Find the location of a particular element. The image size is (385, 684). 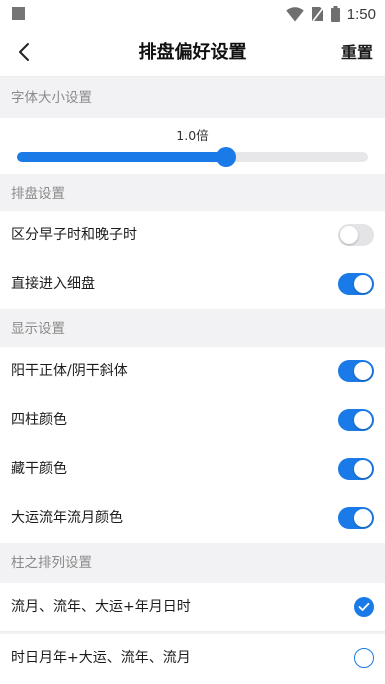

reset-button: 重置 is located at coordinates (357, 52).